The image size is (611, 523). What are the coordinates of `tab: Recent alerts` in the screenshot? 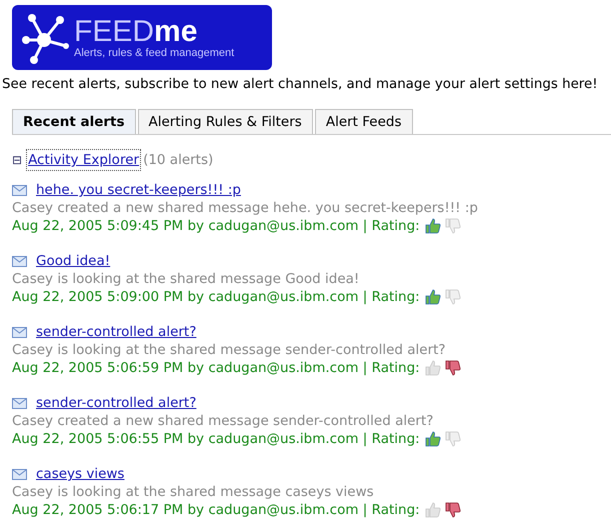 It's located at (74, 121).